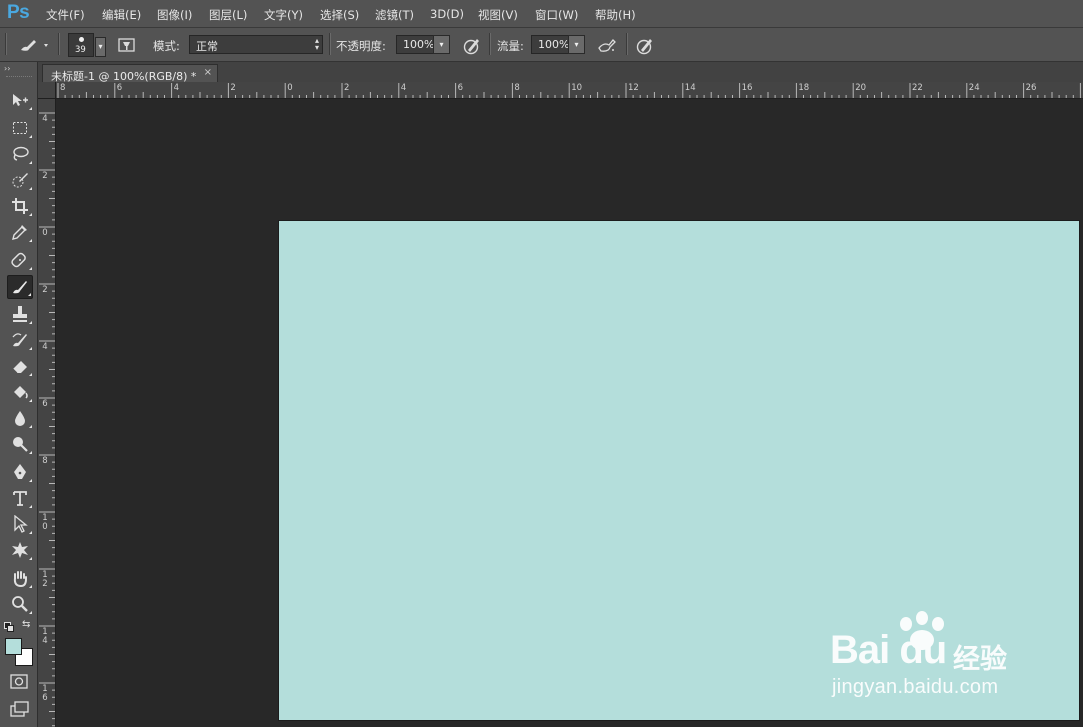 This screenshot has width=1083, height=727. I want to click on mode-label: 模式:, so click(166, 46).